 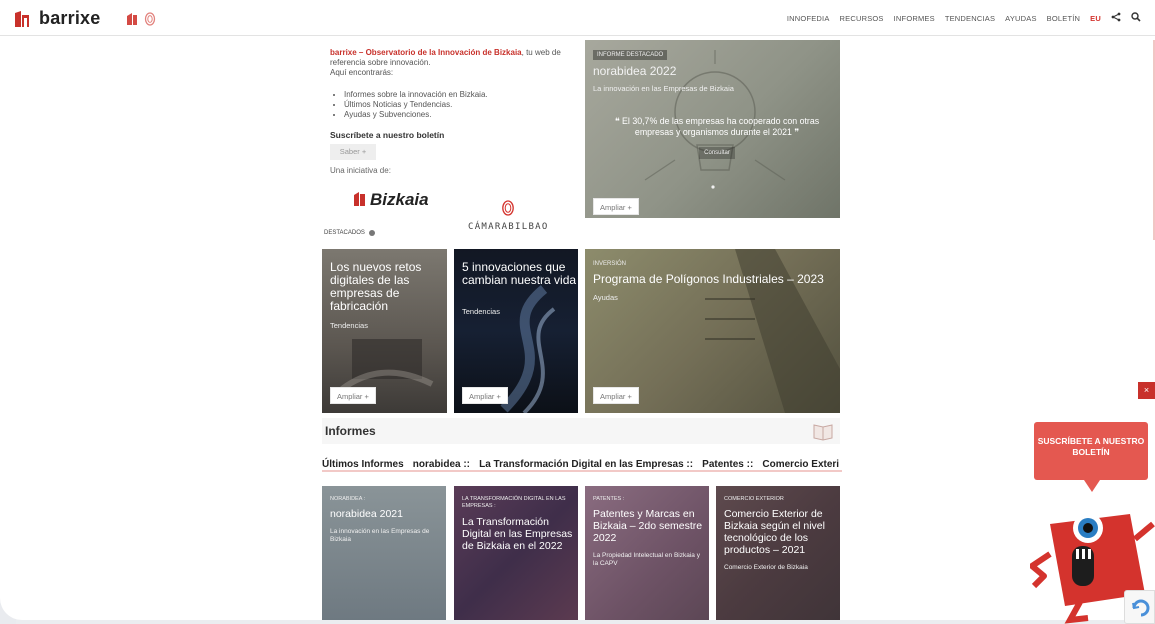 What do you see at coordinates (800, 464) in the screenshot?
I see `tab-comercio-exterior: Comercio Exteri` at bounding box center [800, 464].